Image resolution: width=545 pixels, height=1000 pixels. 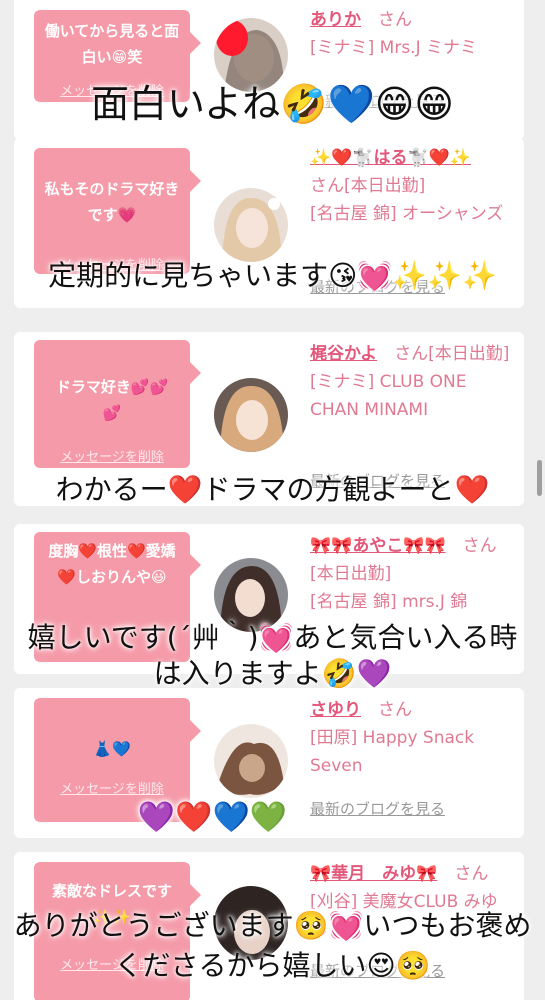 I want to click on message-text: ドラマ好き💕💕💕, so click(x=112, y=400).